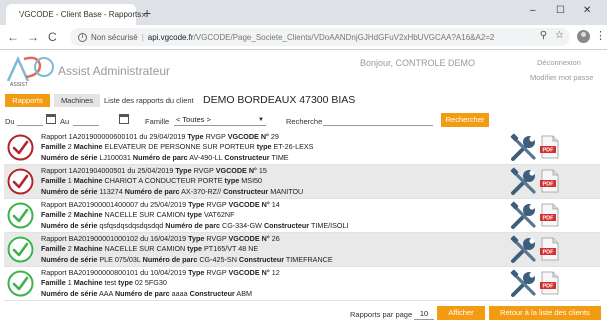 Image resolution: width=607 pixels, height=333 pixels. Describe the element at coordinates (287, 191) in the screenshot. I see `constructeur-value: MANITOU` at that location.